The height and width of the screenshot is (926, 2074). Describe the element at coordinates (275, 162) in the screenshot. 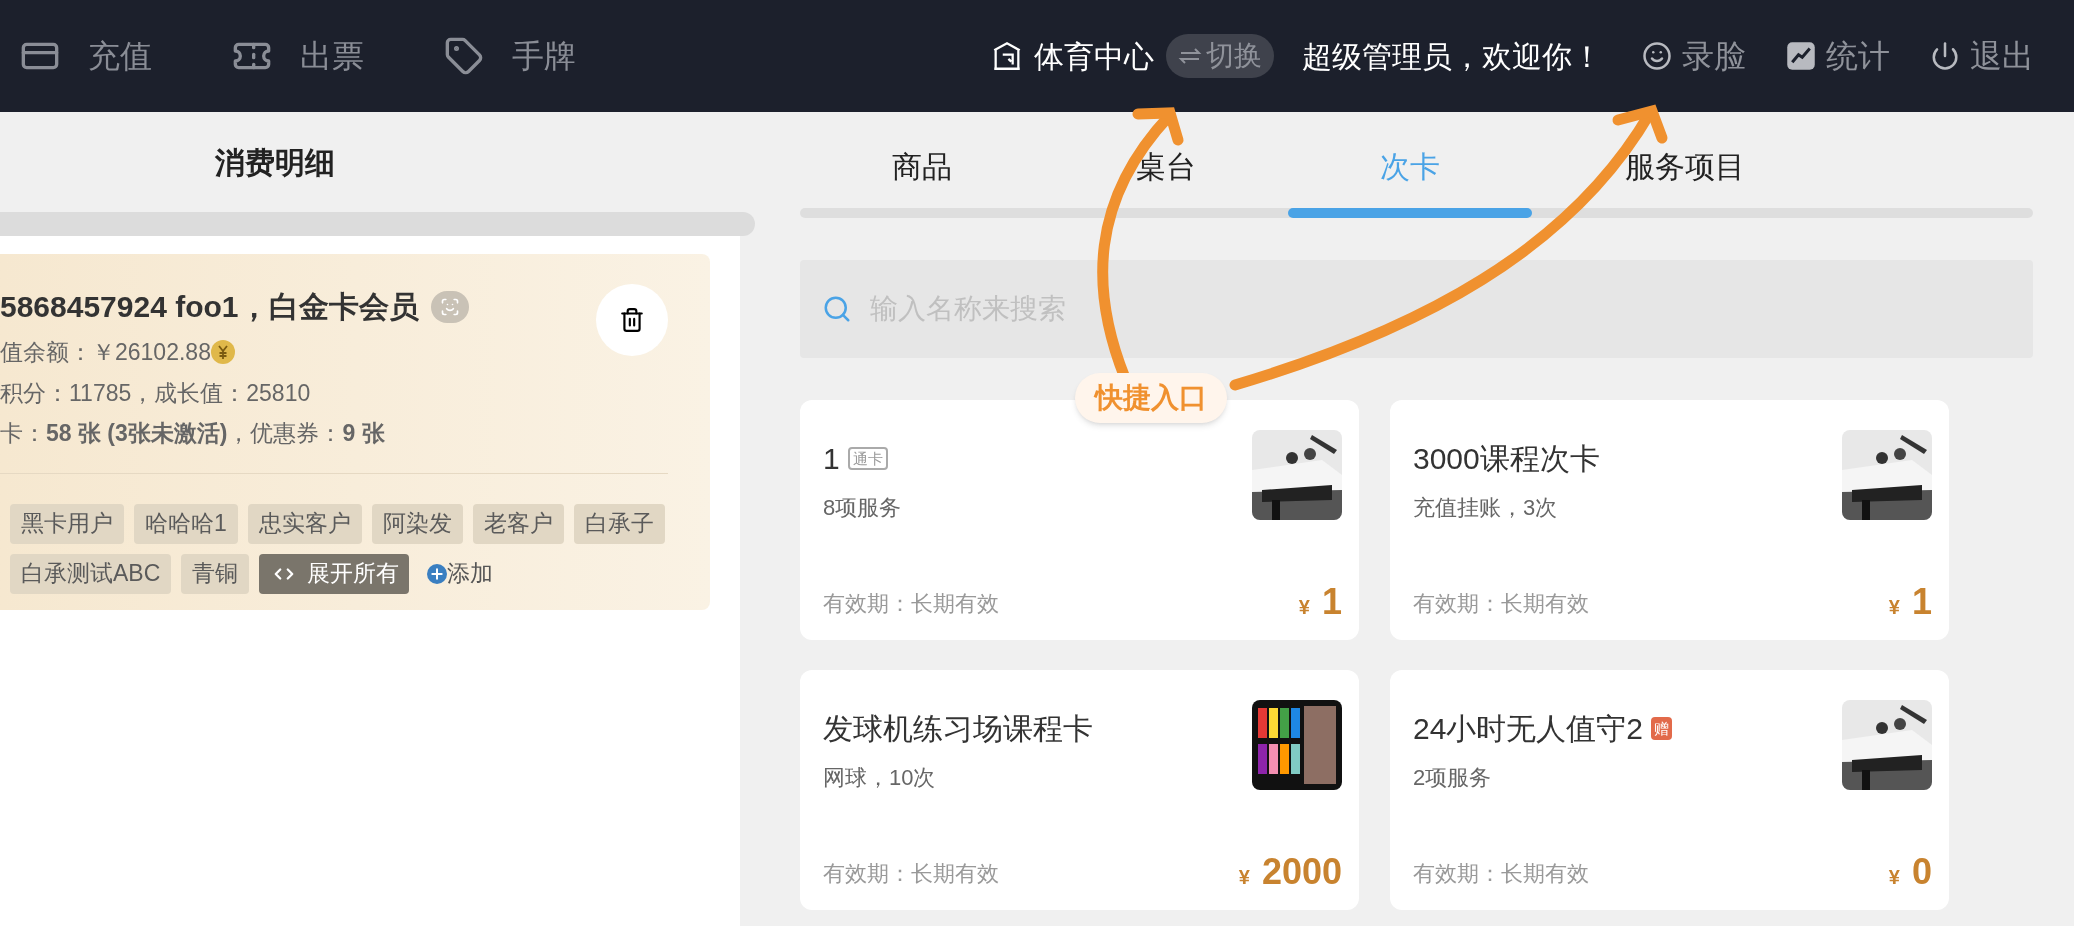

I see `panel-title: 消费明细` at that location.